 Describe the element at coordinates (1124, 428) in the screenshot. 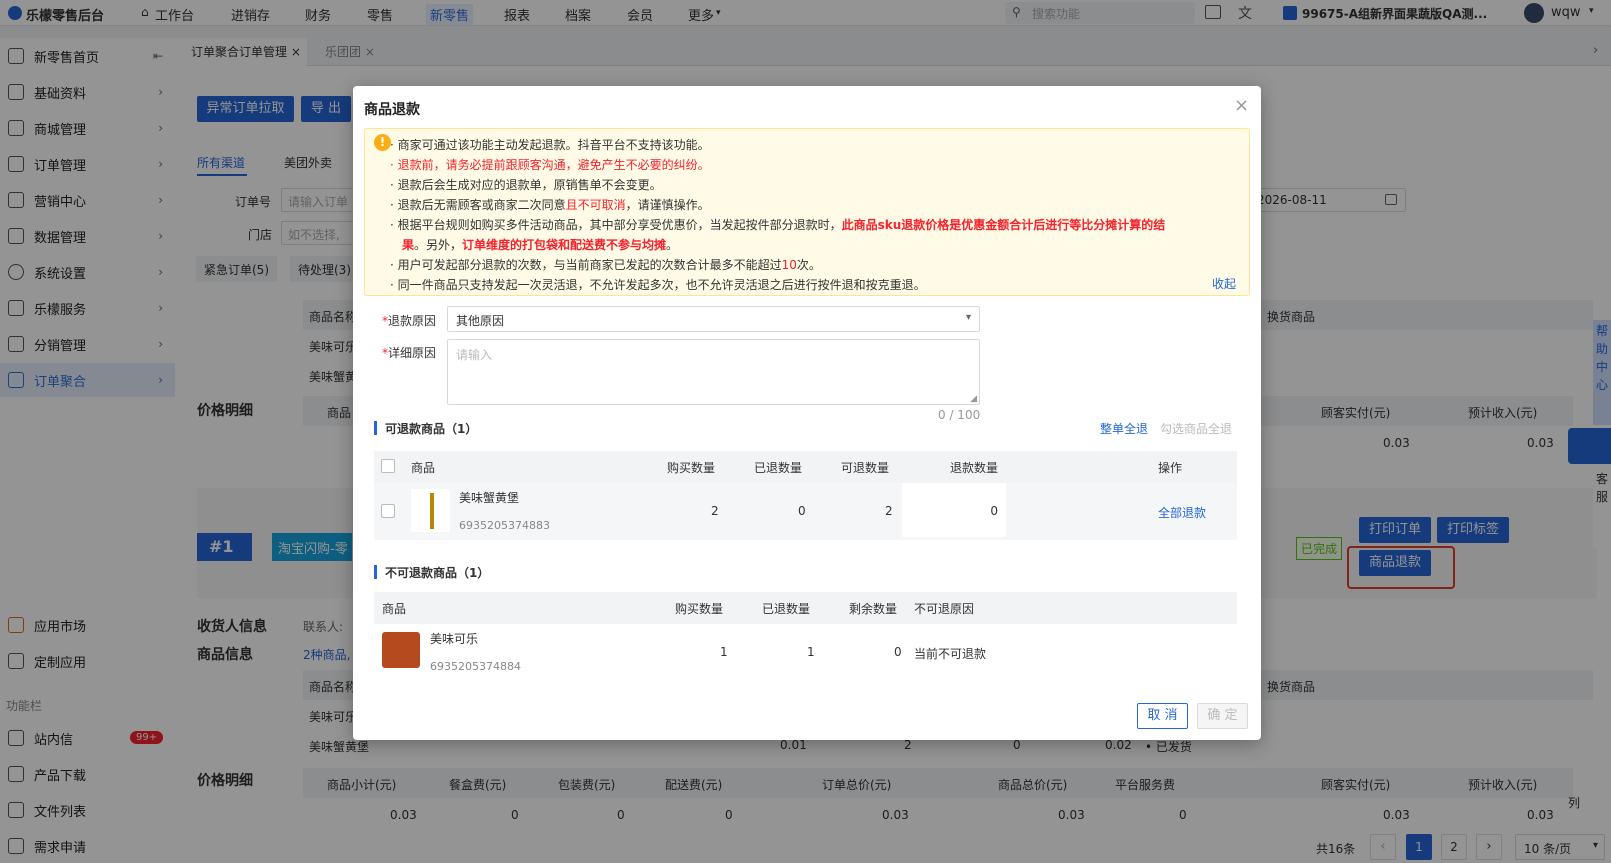

I see `whole-order-refund-link: 整单全退` at that location.